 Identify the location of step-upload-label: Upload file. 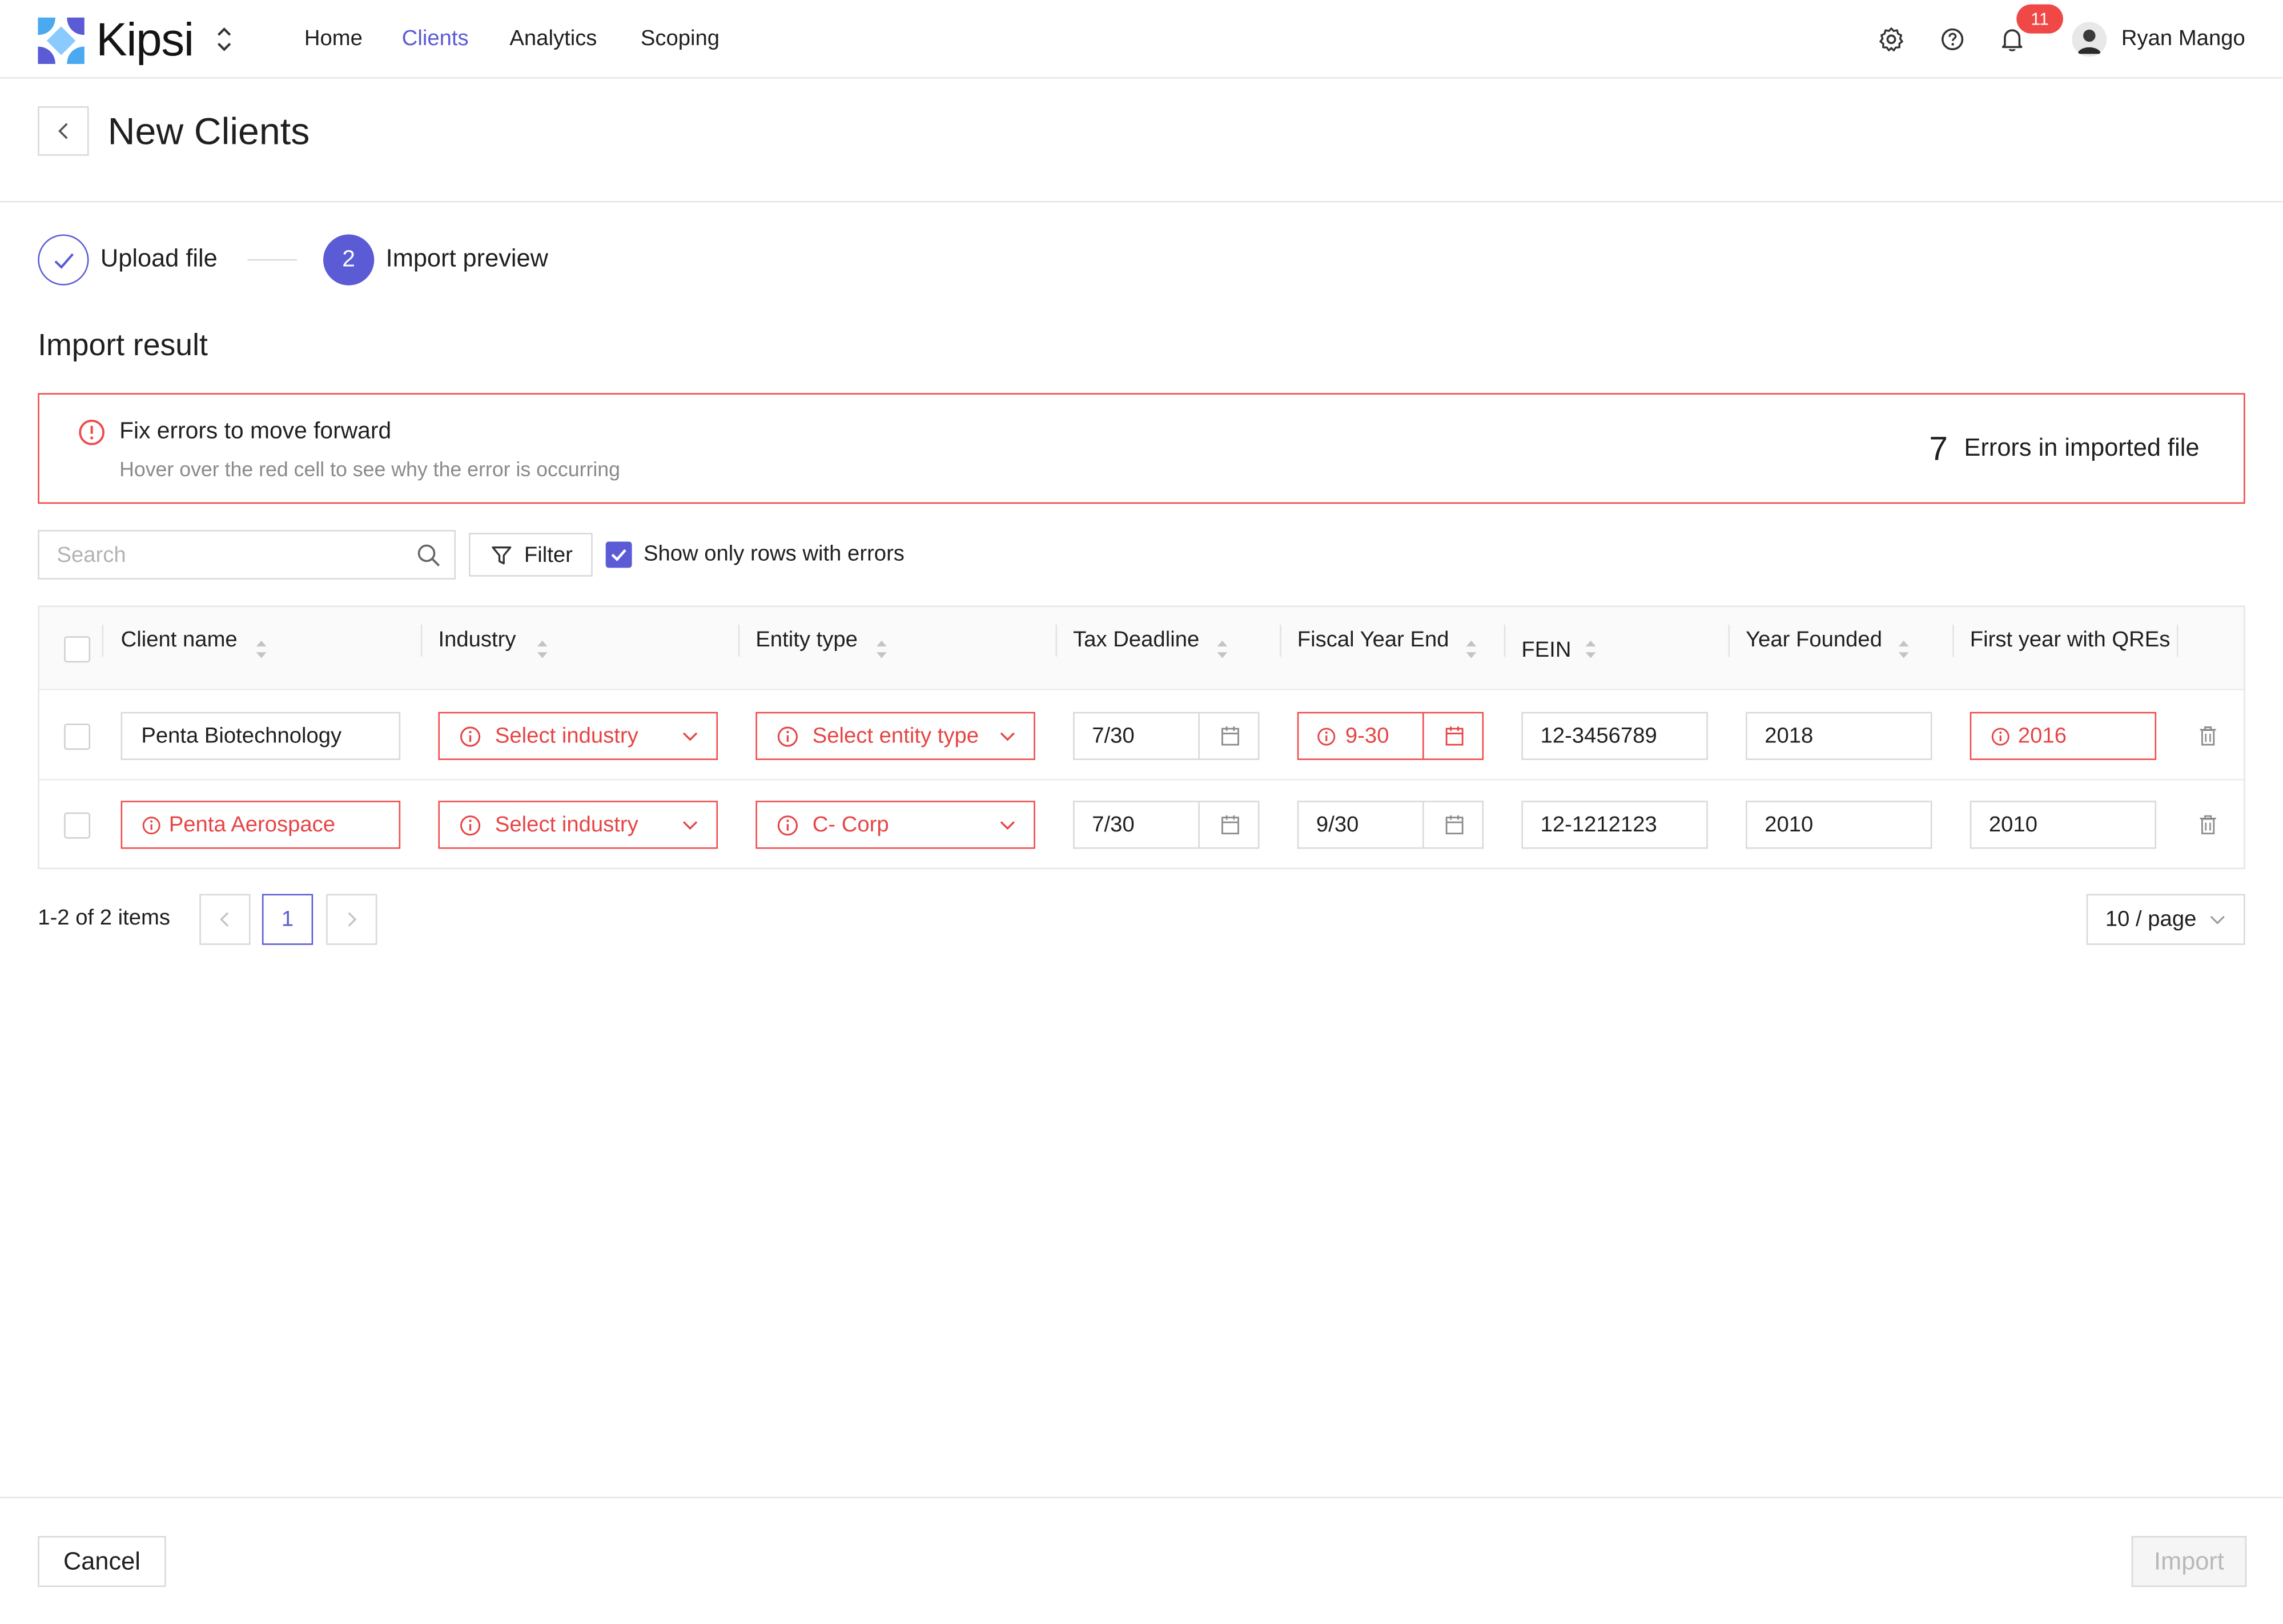
(159, 258).